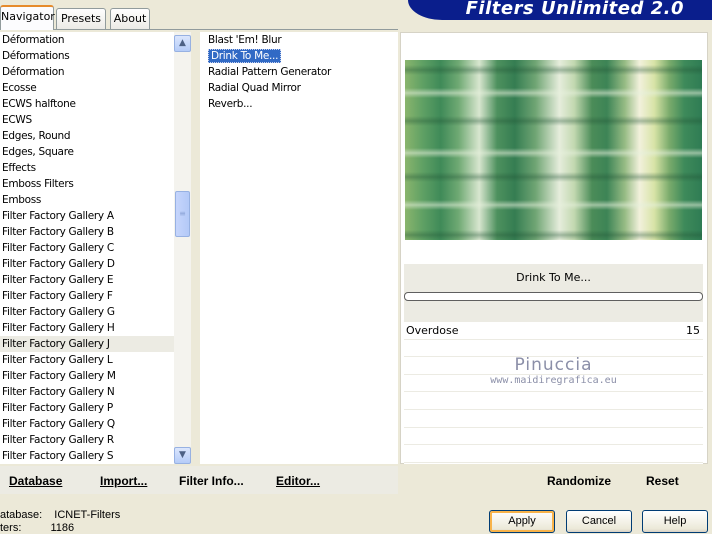  I want to click on category-item: ECWS halftone, so click(87, 104).